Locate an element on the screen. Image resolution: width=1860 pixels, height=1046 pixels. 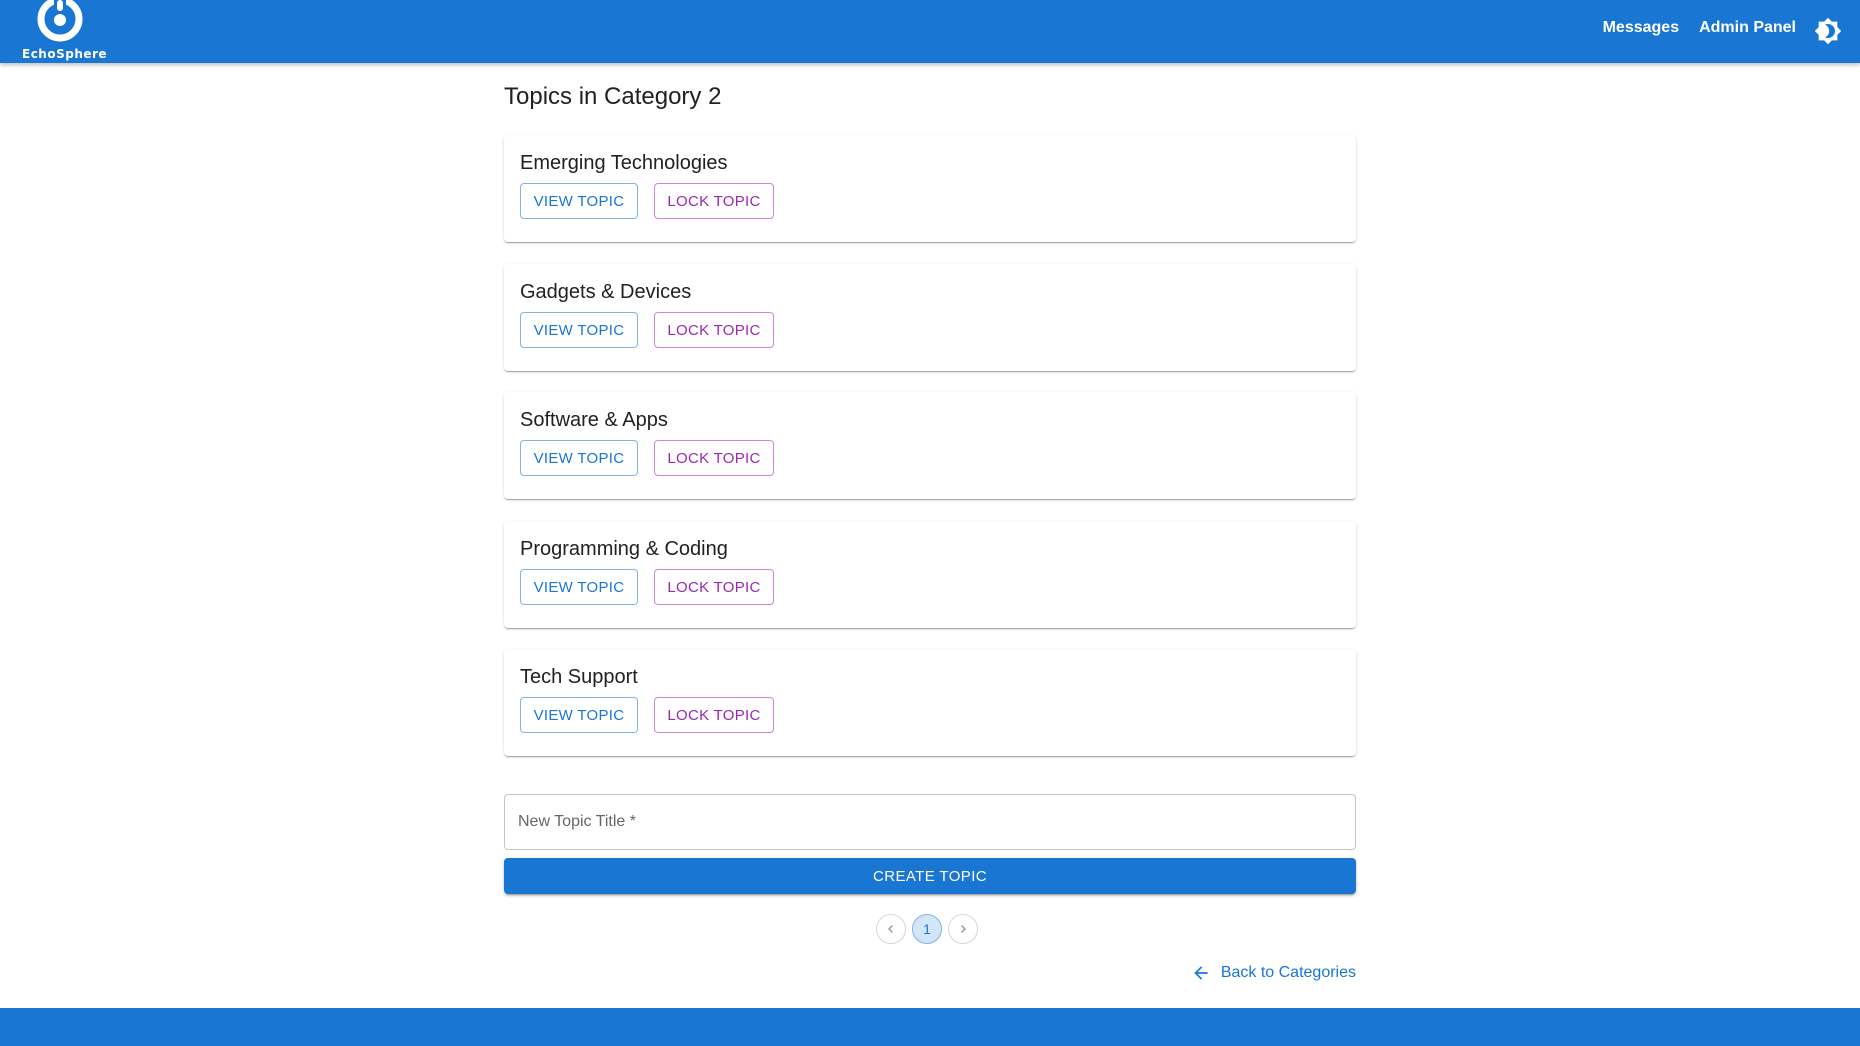
new-topic-title-input: New Topic Title * is located at coordinates (930, 822).